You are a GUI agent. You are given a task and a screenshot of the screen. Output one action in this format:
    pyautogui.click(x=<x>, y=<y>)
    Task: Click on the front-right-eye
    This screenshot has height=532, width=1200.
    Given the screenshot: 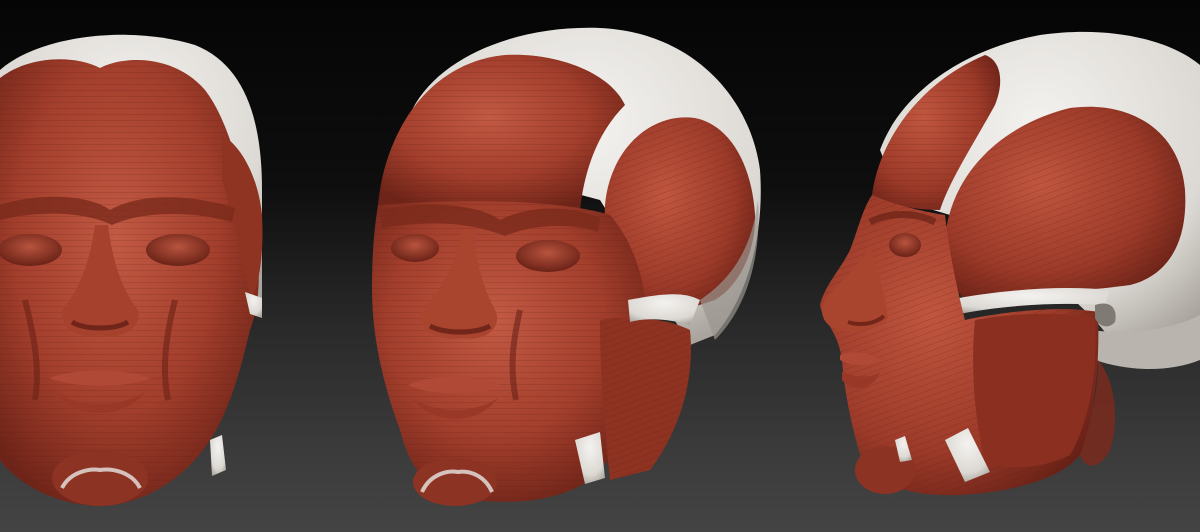 What is the action you would take?
    pyautogui.click(x=178, y=250)
    